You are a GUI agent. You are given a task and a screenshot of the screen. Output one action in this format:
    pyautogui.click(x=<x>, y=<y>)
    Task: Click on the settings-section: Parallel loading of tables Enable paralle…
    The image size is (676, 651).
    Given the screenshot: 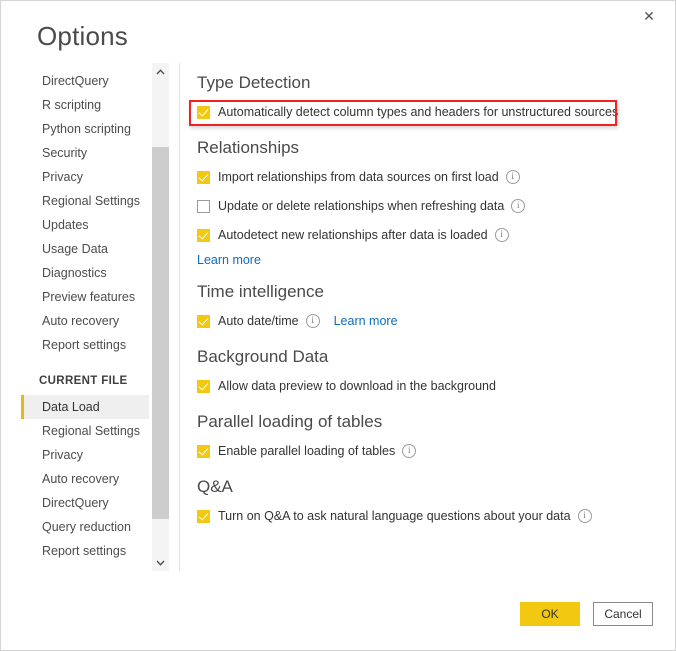 What is the action you would take?
    pyautogui.click(x=423, y=436)
    